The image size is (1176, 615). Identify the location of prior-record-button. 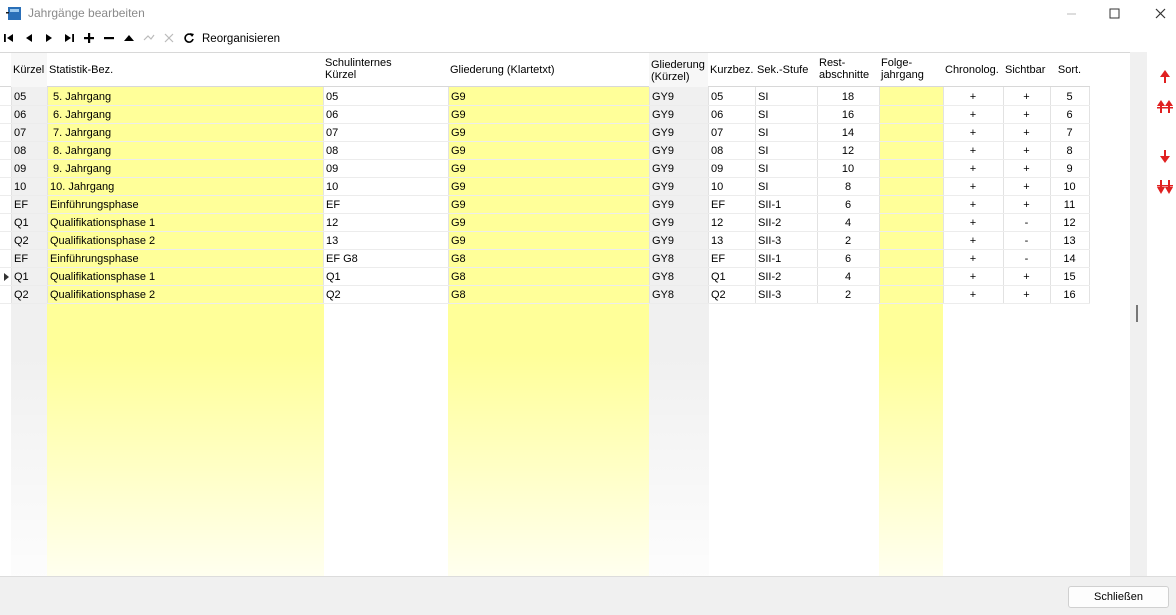
(29, 38).